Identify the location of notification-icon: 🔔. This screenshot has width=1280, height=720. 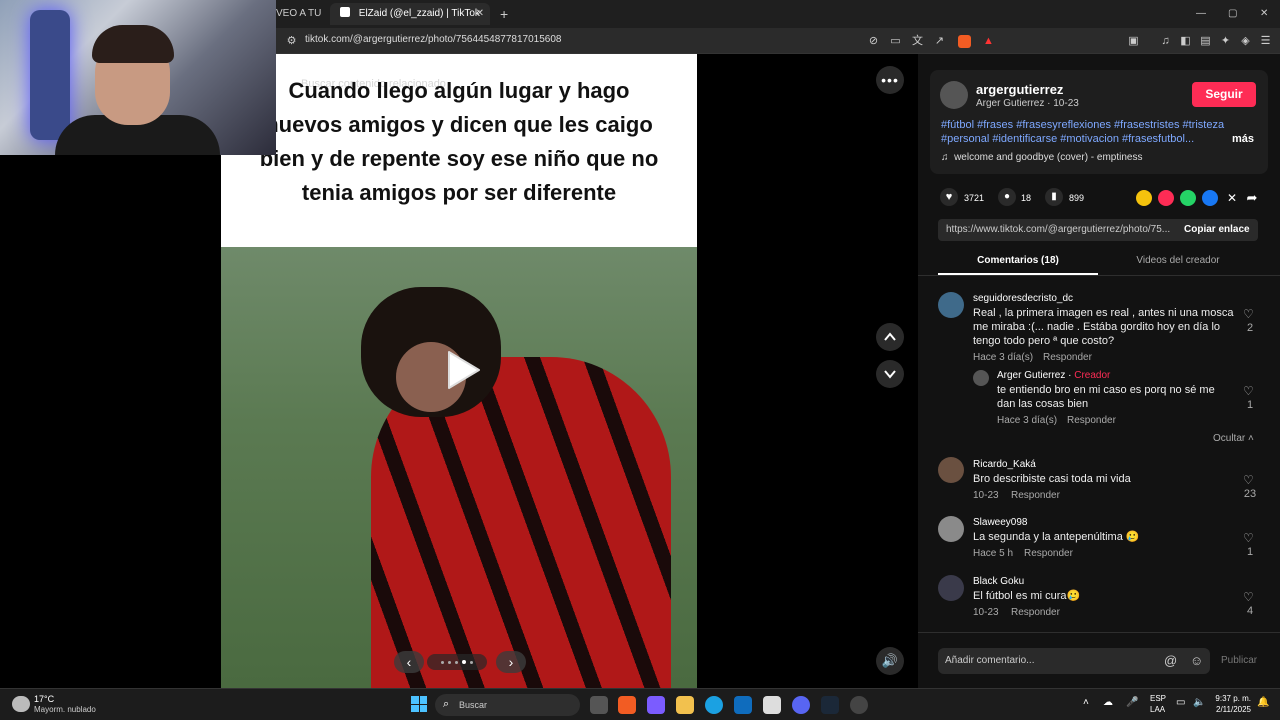
(1263, 702).